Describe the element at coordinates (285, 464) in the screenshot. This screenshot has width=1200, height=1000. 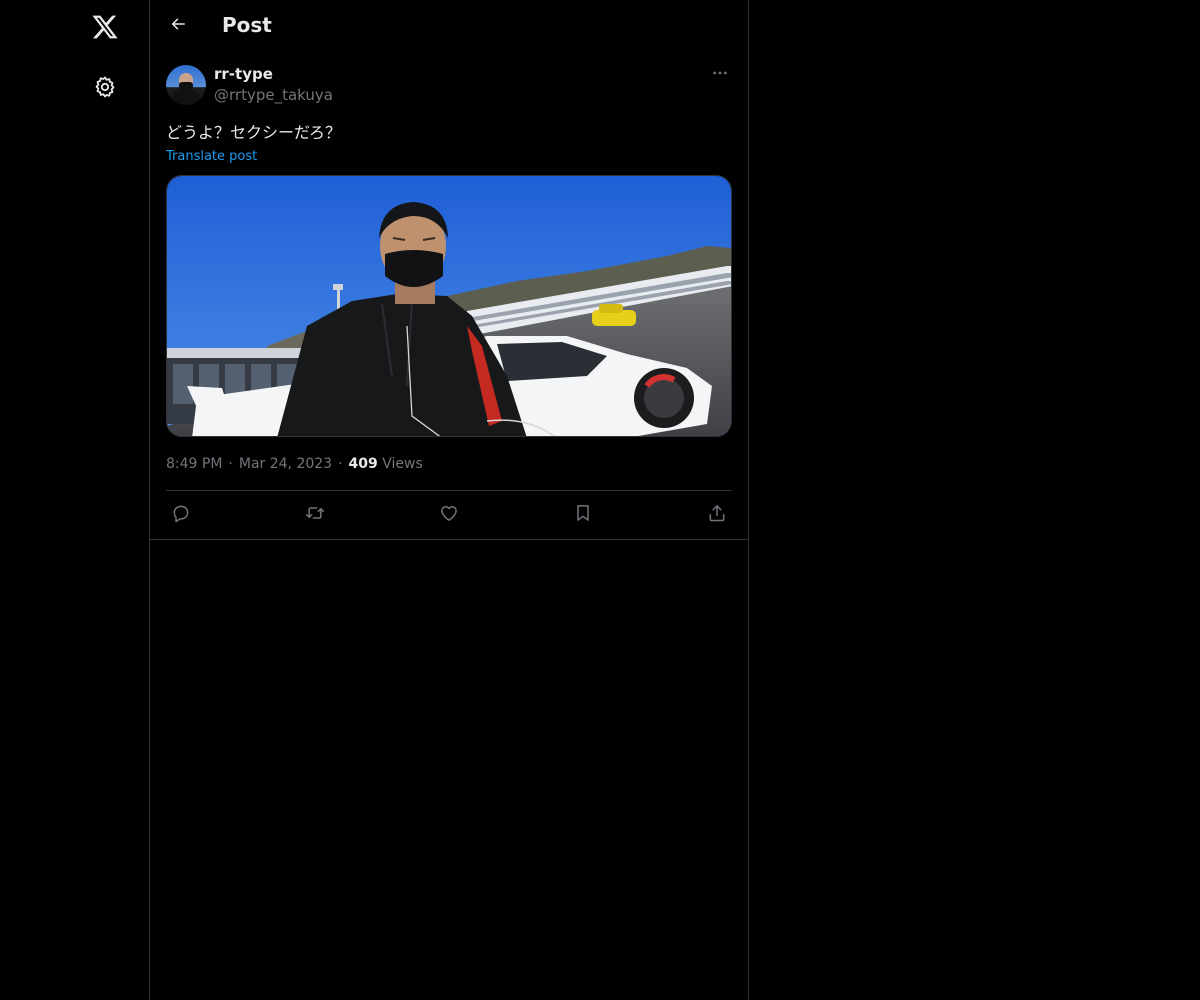
I see `post-date: Mar 24, 2023` at that location.